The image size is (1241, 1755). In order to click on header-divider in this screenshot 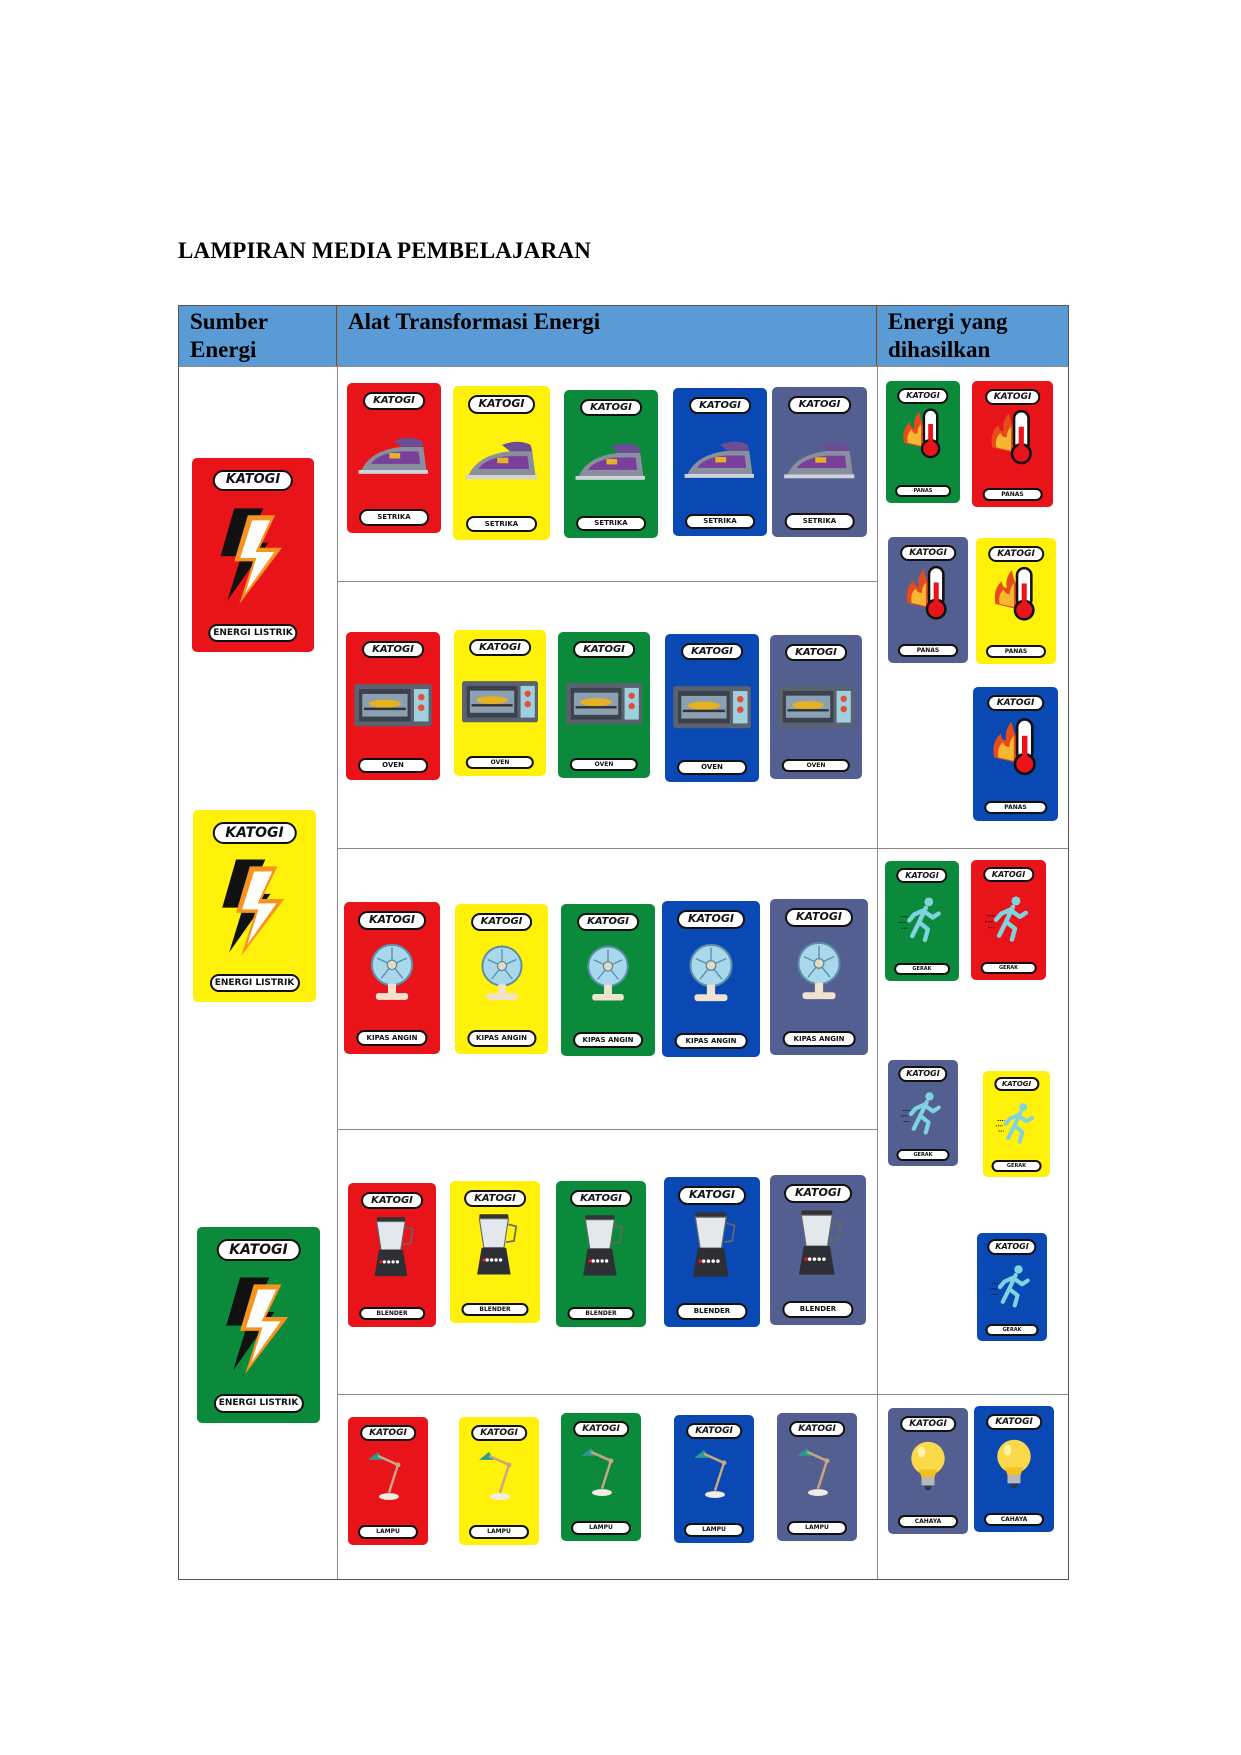, I will do `click(623, 366)`.